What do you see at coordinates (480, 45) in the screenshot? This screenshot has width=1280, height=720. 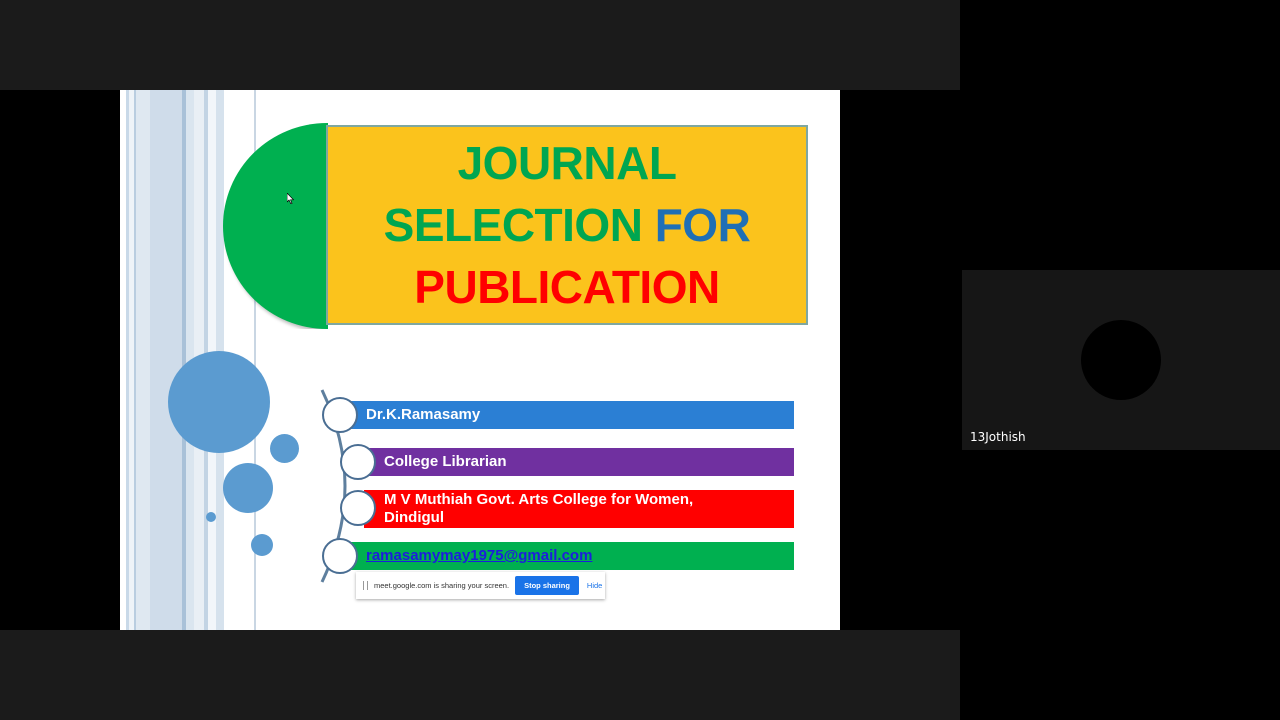 I see `letterbox-top` at bounding box center [480, 45].